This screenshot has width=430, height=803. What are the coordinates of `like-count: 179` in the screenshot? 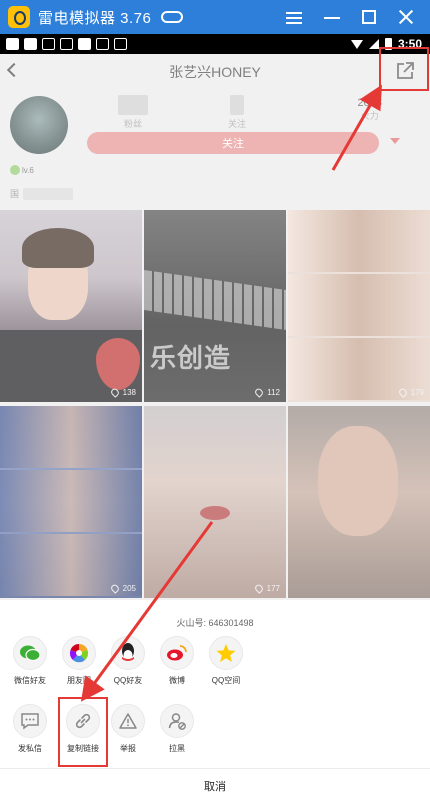 It's located at (410, 392).